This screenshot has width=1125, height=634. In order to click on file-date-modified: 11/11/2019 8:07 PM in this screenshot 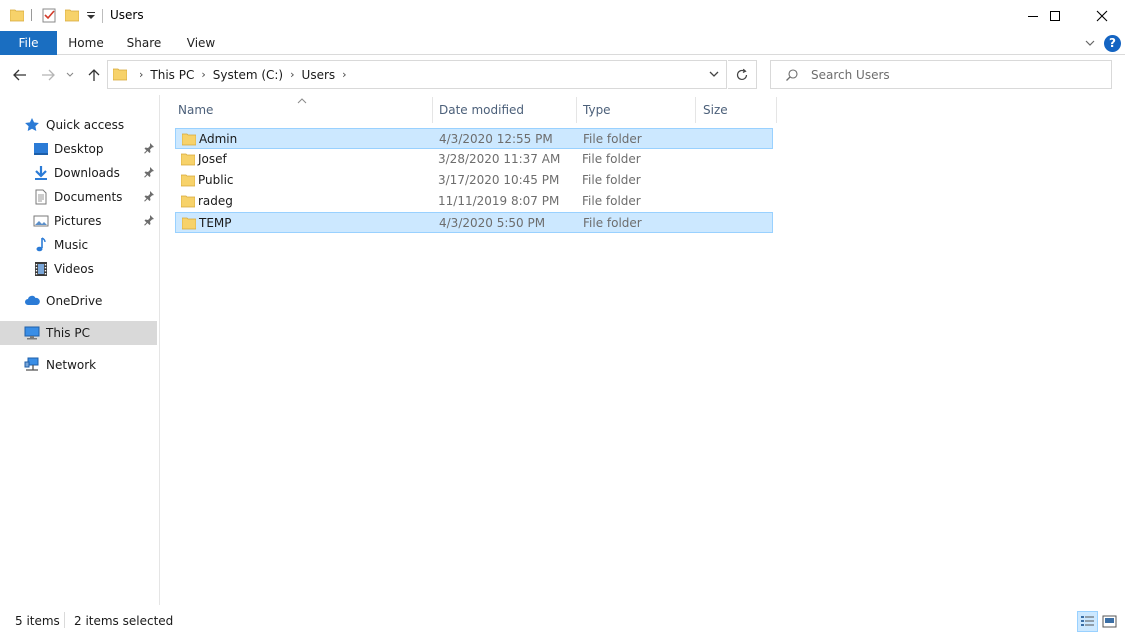, I will do `click(499, 201)`.